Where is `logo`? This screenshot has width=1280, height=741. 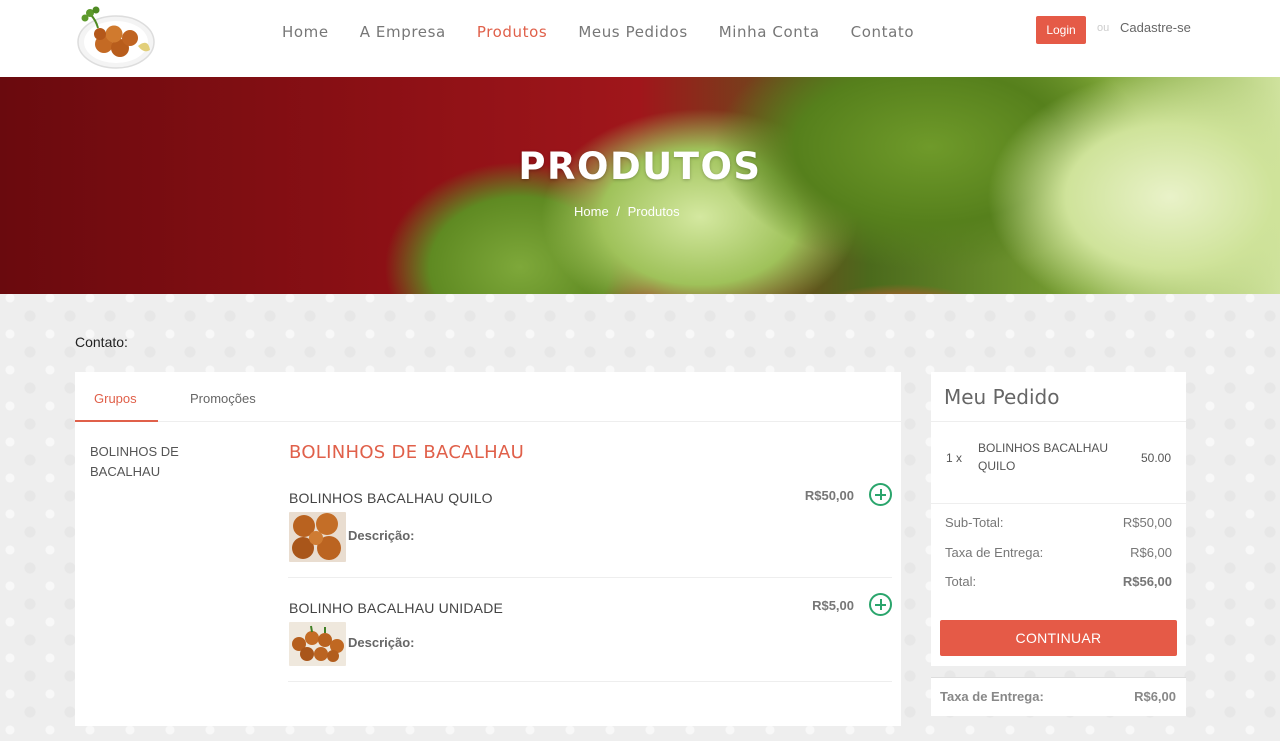
logo is located at coordinates (117, 37).